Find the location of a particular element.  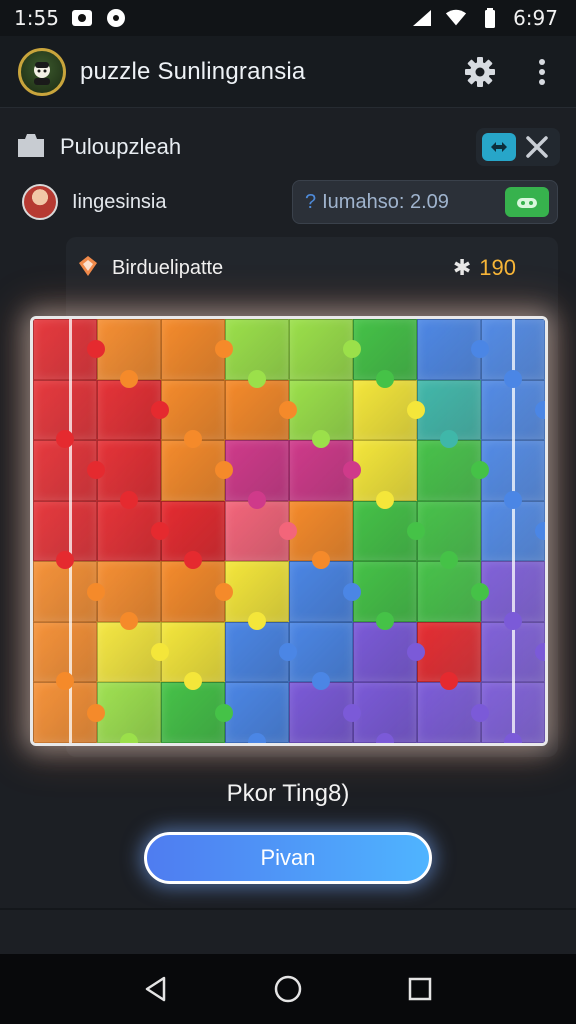

avatar-icon is located at coordinates (42, 71).